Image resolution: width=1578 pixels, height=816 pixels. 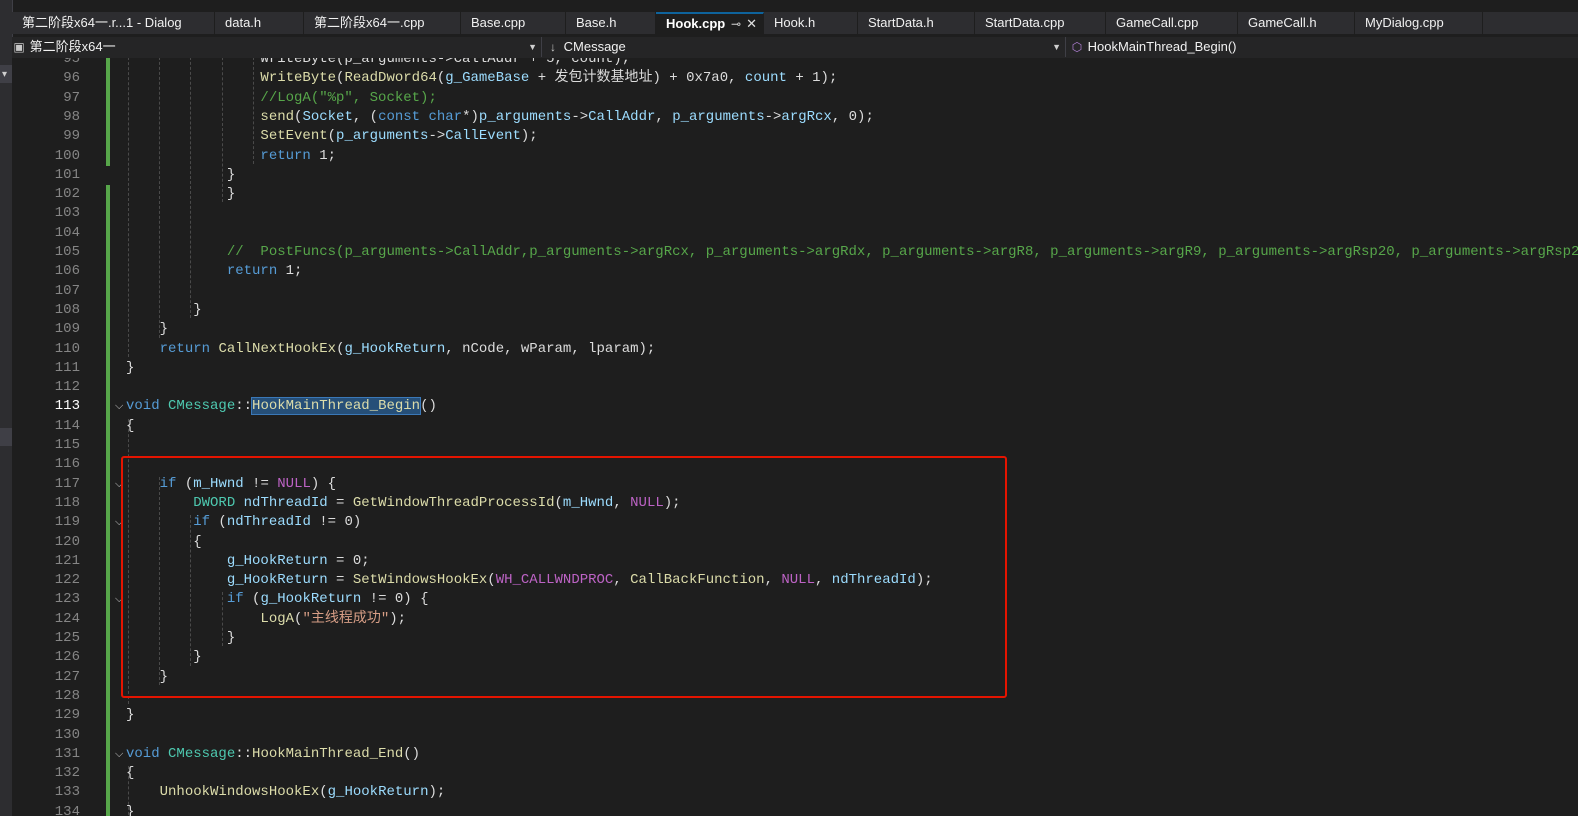 What do you see at coordinates (281, 406) in the screenshot?
I see `code-text: void CMessage::HookMainThread_Begin()` at bounding box center [281, 406].